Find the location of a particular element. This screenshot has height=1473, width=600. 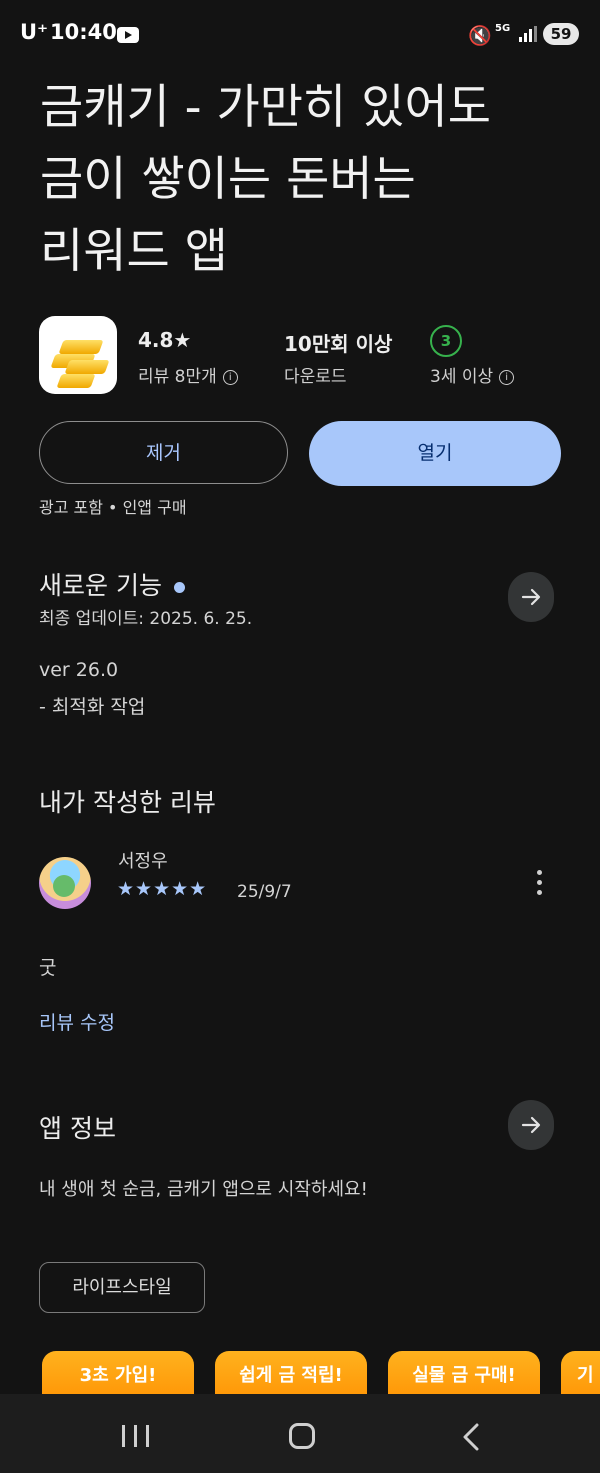

home-icon is located at coordinates (302, 1436).